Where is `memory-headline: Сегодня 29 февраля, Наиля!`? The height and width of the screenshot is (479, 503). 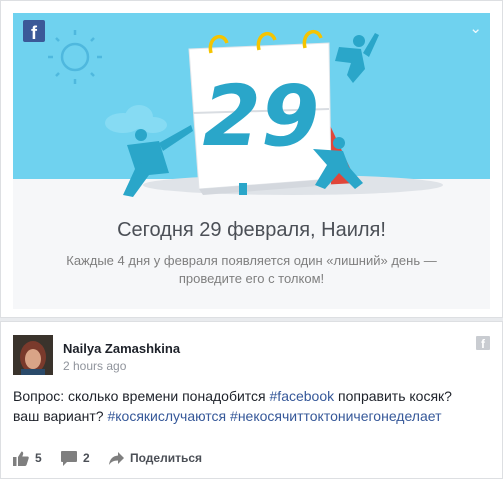 memory-headline: Сегодня 29 февраля, Наиля! is located at coordinates (251, 230).